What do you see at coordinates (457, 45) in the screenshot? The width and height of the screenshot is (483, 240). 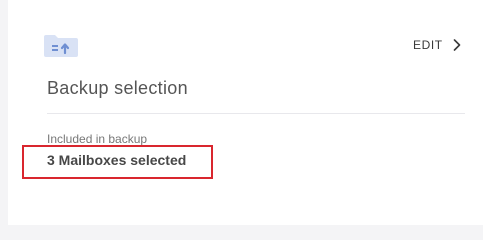 I see `chevron-right-icon` at bounding box center [457, 45].